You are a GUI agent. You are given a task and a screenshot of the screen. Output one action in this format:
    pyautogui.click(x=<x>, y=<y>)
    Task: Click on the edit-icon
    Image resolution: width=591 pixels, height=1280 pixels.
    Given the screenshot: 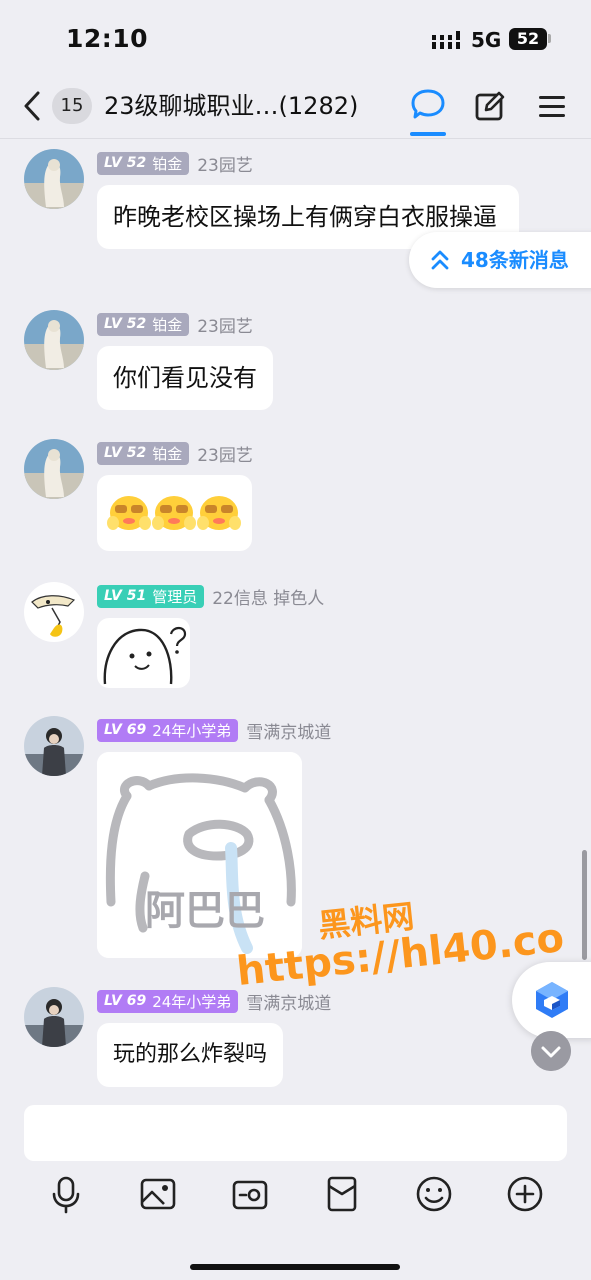 What is the action you would take?
    pyautogui.click(x=490, y=106)
    